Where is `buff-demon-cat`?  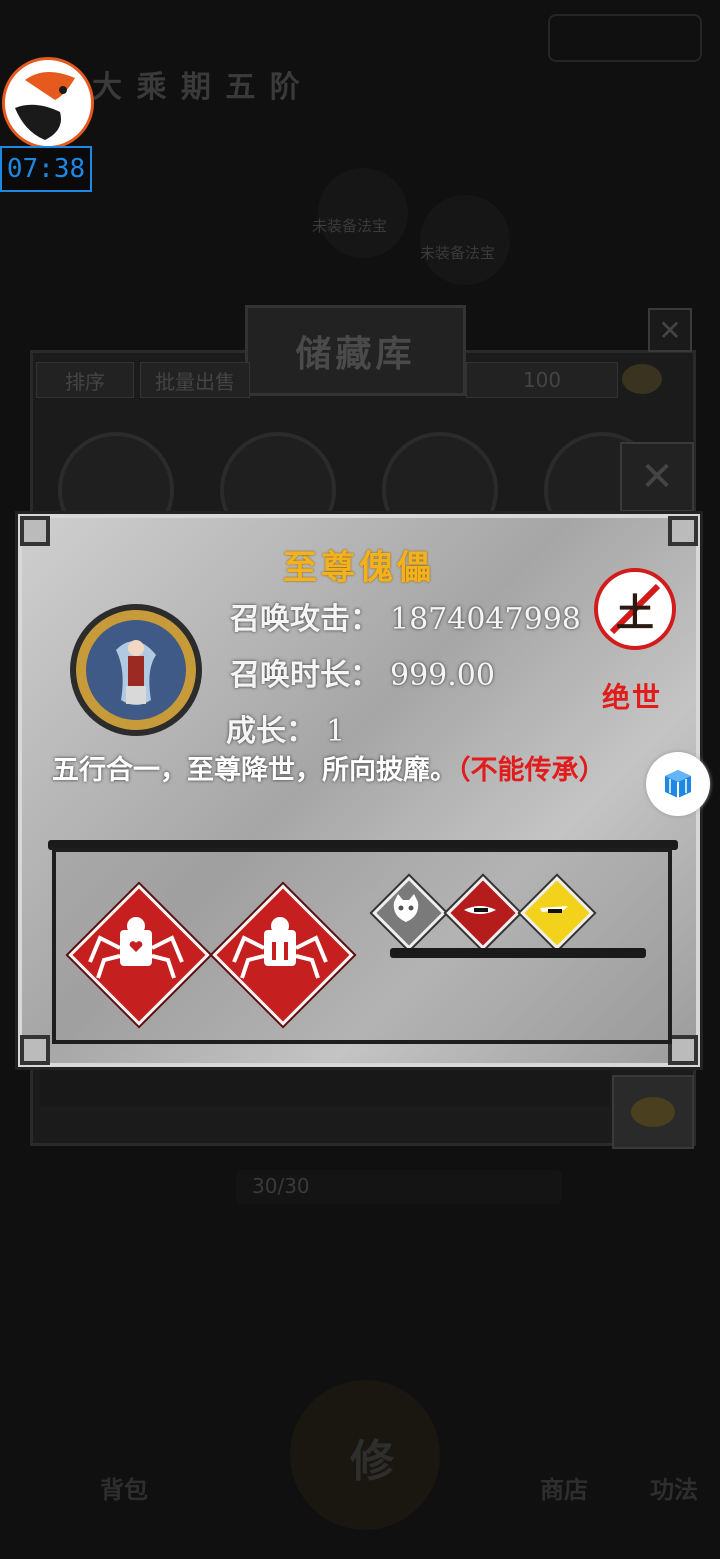 buff-demon-cat is located at coordinates (409, 913).